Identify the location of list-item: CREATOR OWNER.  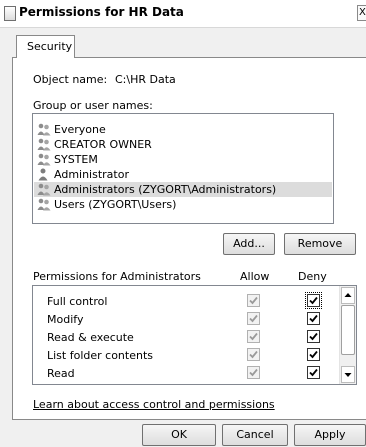
(183, 144).